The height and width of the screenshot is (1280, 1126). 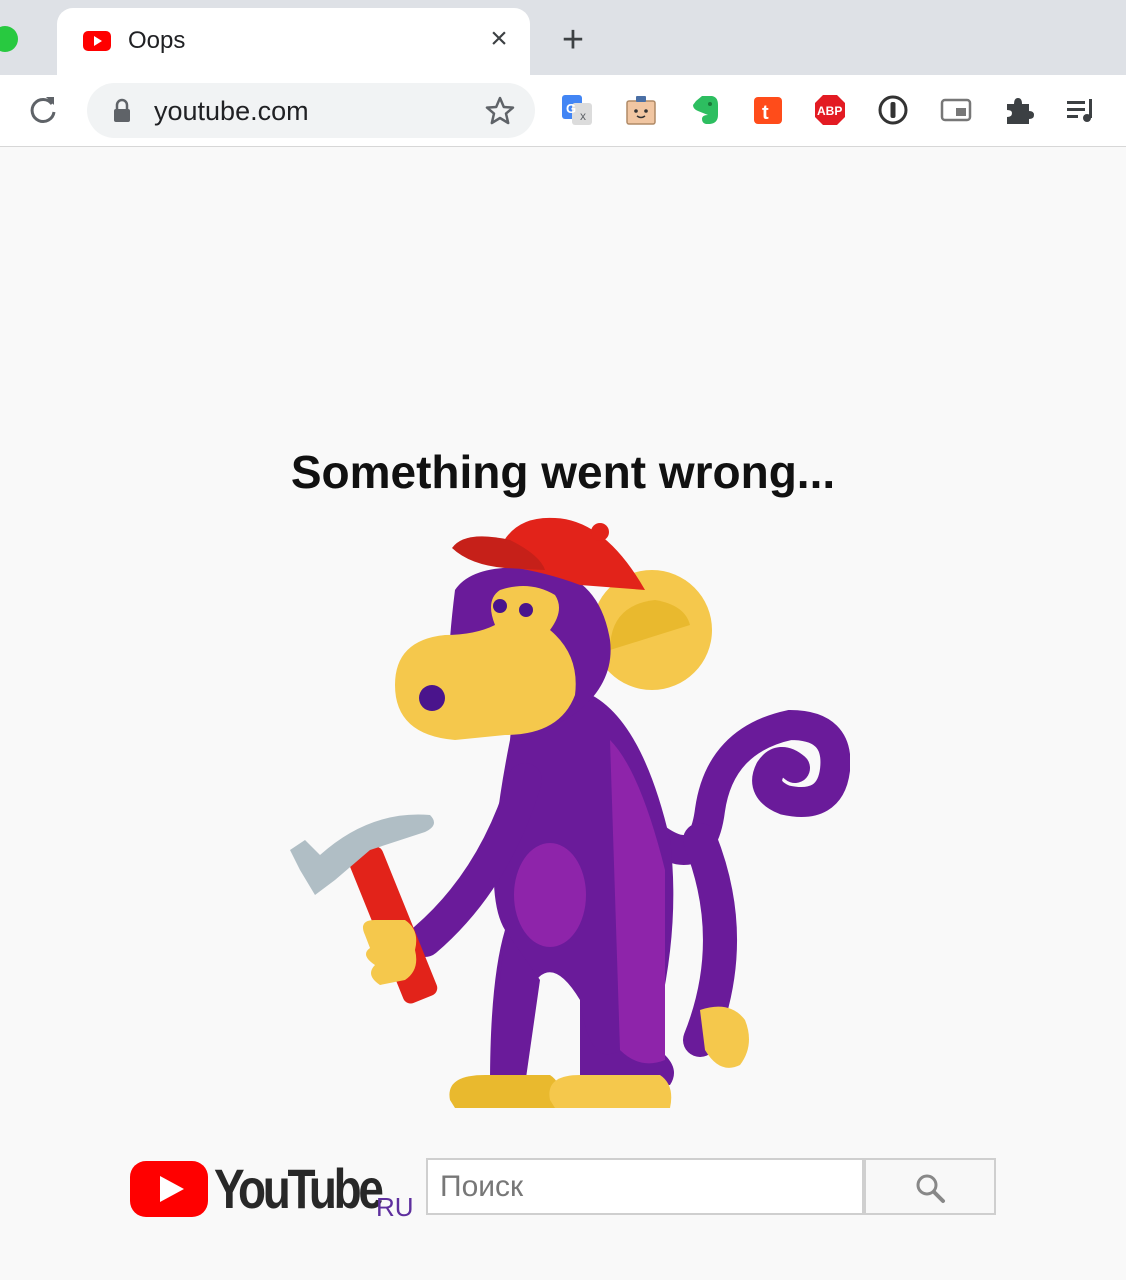 I want to click on onepassword-icon, so click(x=893, y=110).